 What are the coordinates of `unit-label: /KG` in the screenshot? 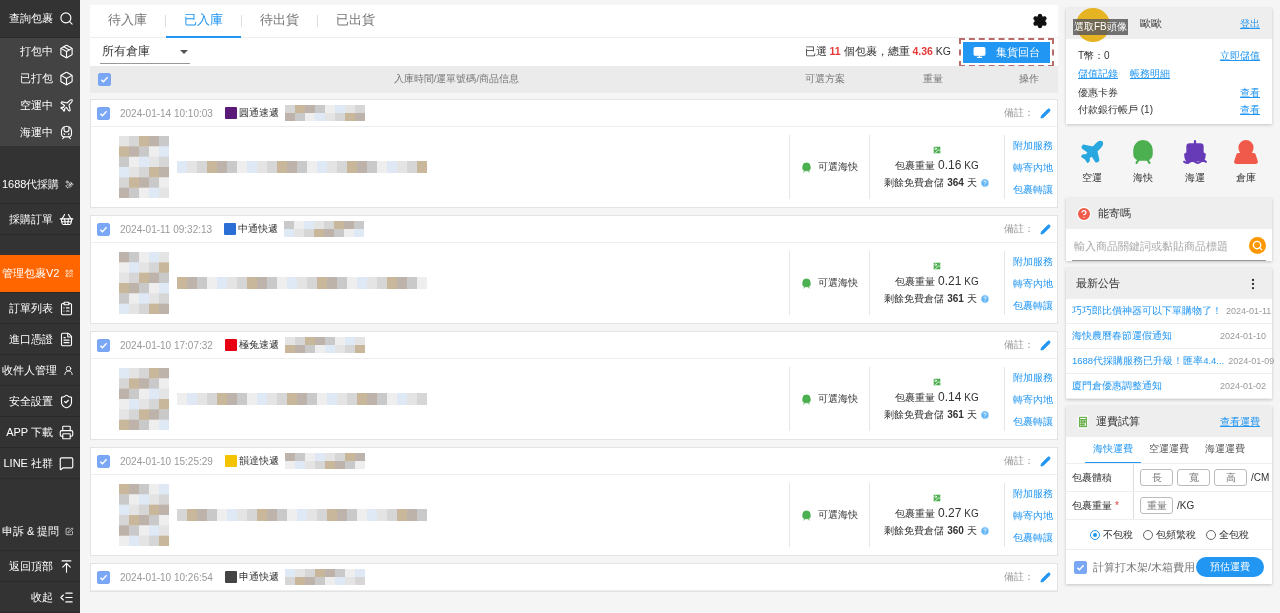 It's located at (1186, 505).